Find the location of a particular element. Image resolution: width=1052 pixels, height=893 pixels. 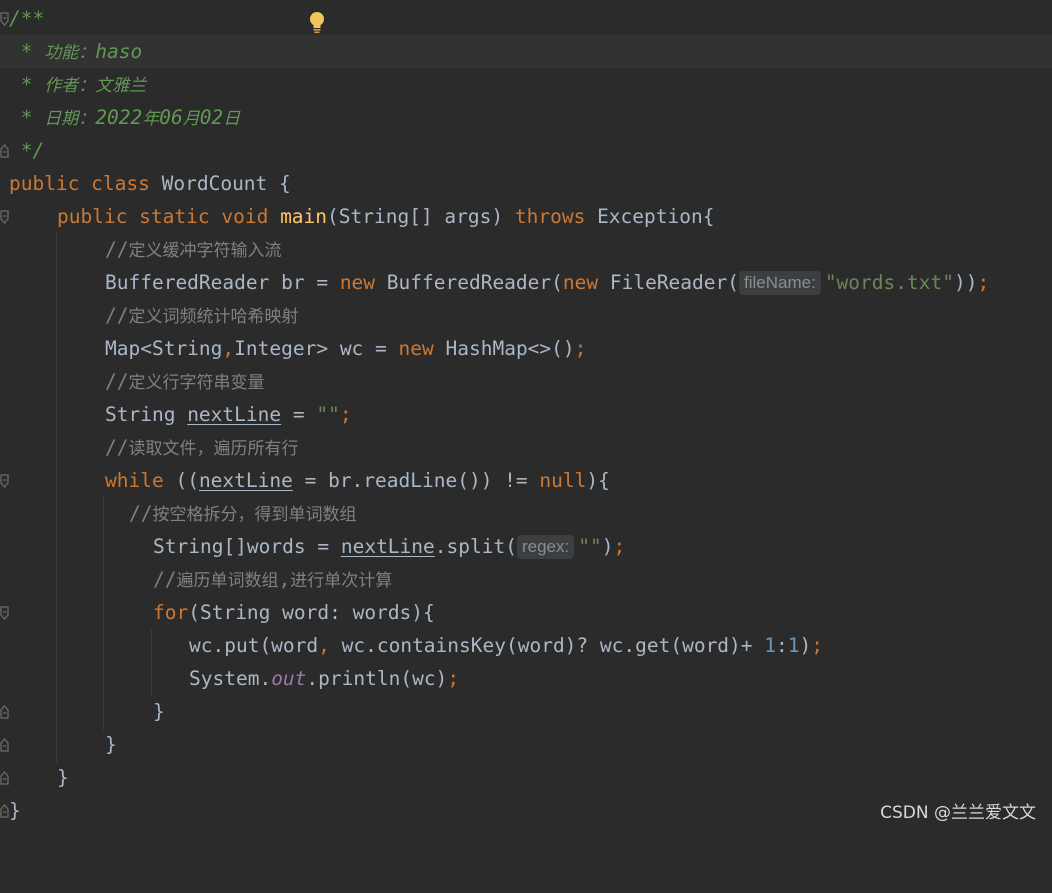

code-line-24: } is located at coordinates (526, 777).